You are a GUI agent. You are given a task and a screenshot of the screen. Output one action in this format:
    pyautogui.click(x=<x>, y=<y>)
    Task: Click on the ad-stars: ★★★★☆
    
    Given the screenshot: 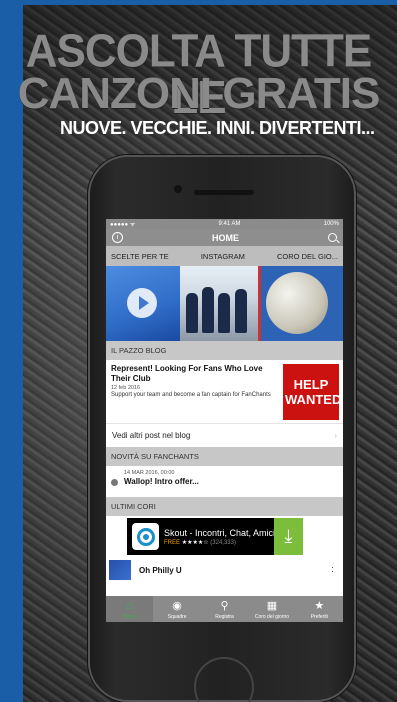 What is the action you would take?
    pyautogui.click(x=195, y=542)
    